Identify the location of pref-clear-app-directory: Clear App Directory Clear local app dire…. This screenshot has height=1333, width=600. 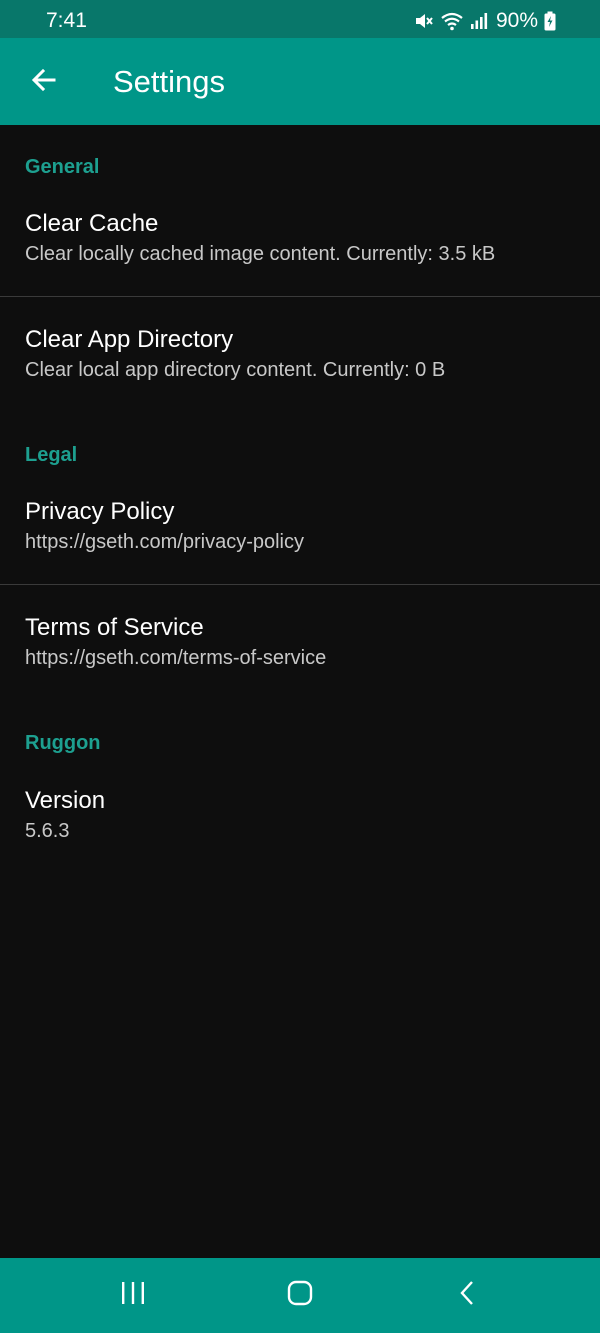
(300, 357).